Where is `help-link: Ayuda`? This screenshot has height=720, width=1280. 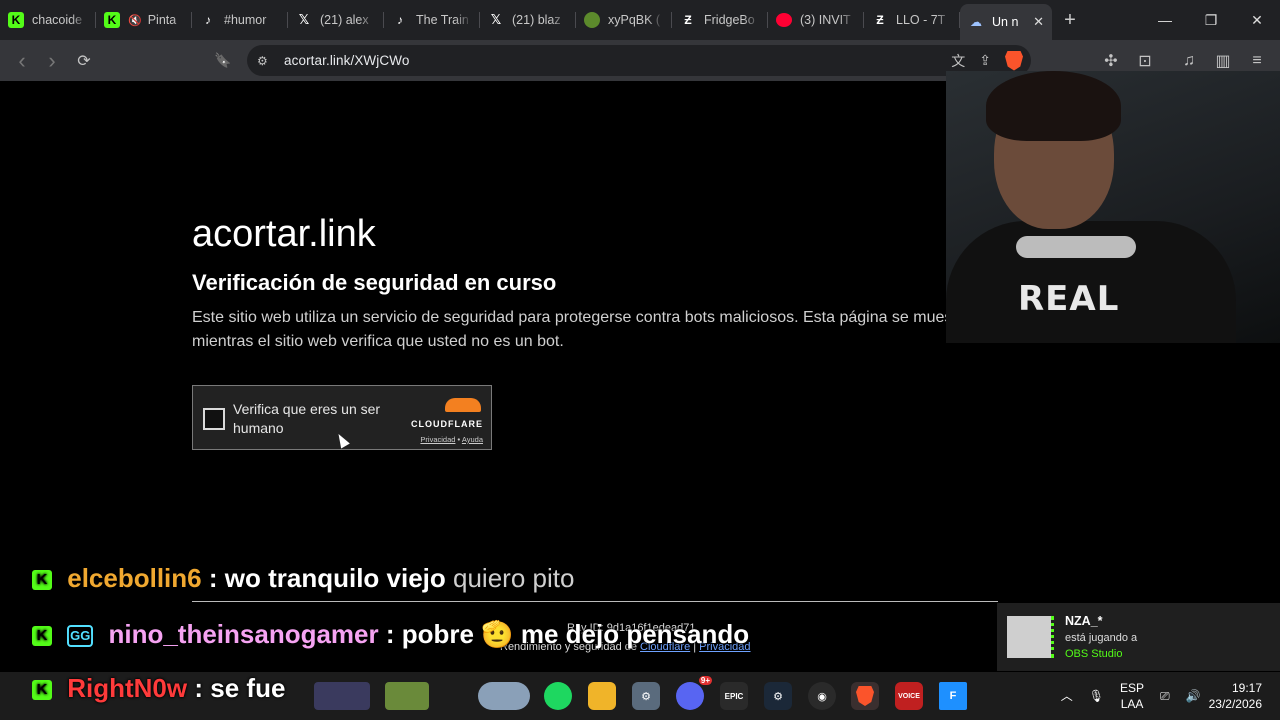
help-link: Ayuda is located at coordinates (472, 439).